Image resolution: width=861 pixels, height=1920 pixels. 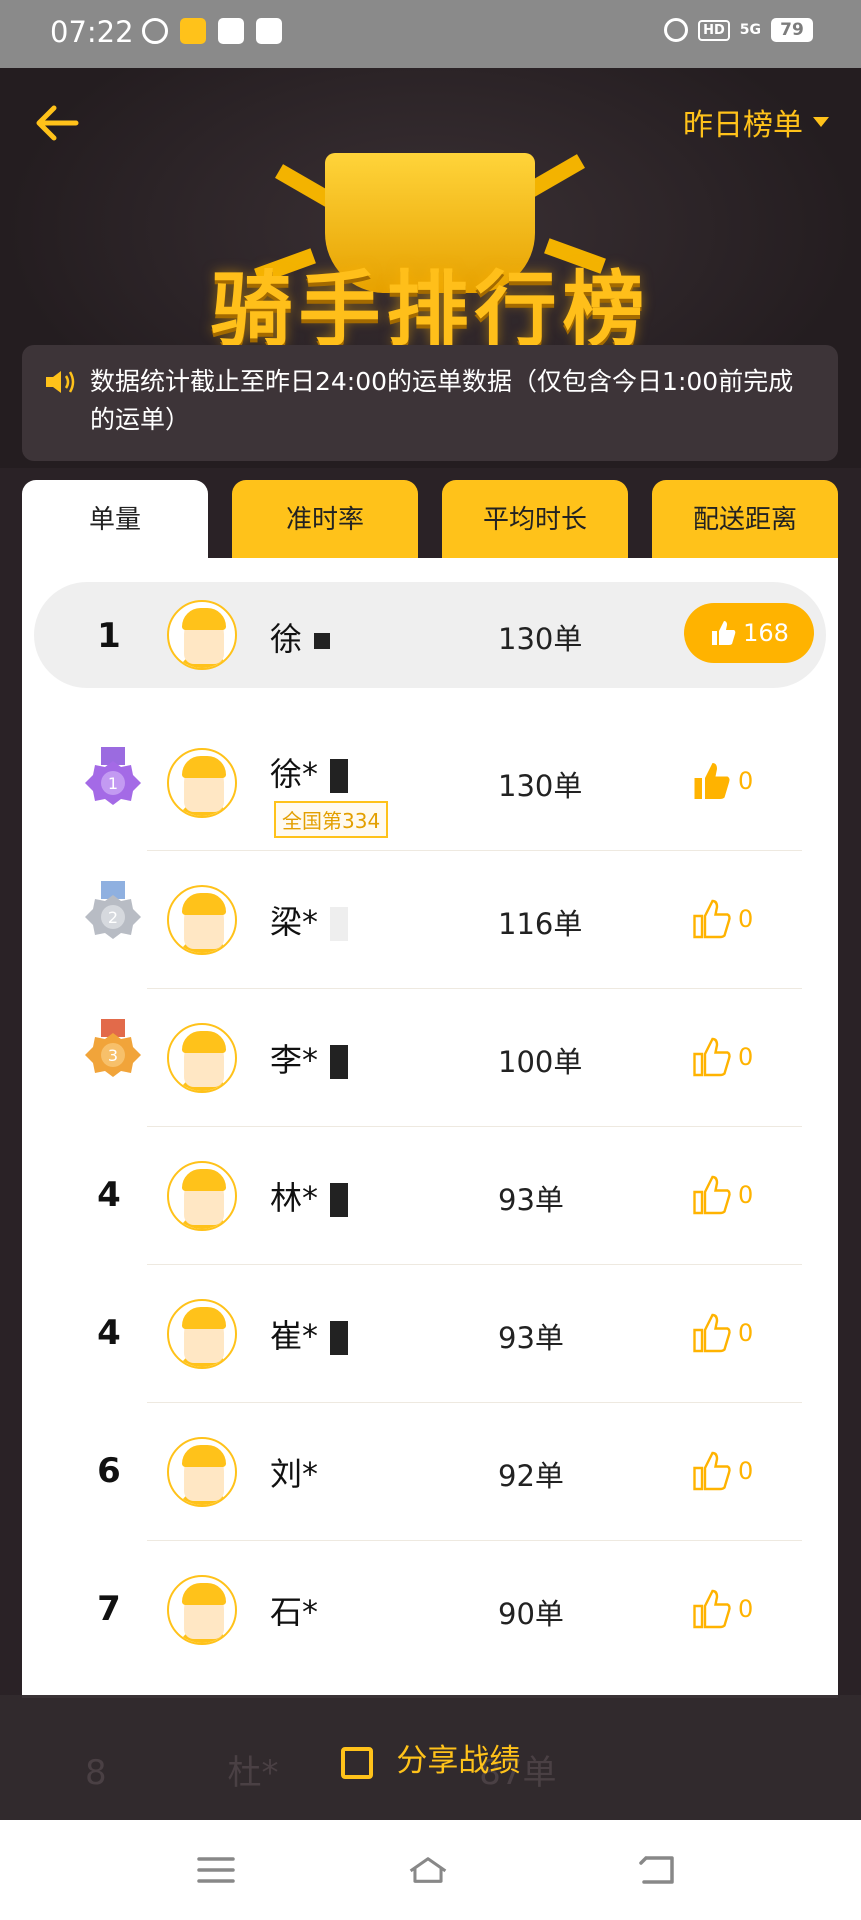 What do you see at coordinates (269, 31) in the screenshot?
I see `calendar-icon` at bounding box center [269, 31].